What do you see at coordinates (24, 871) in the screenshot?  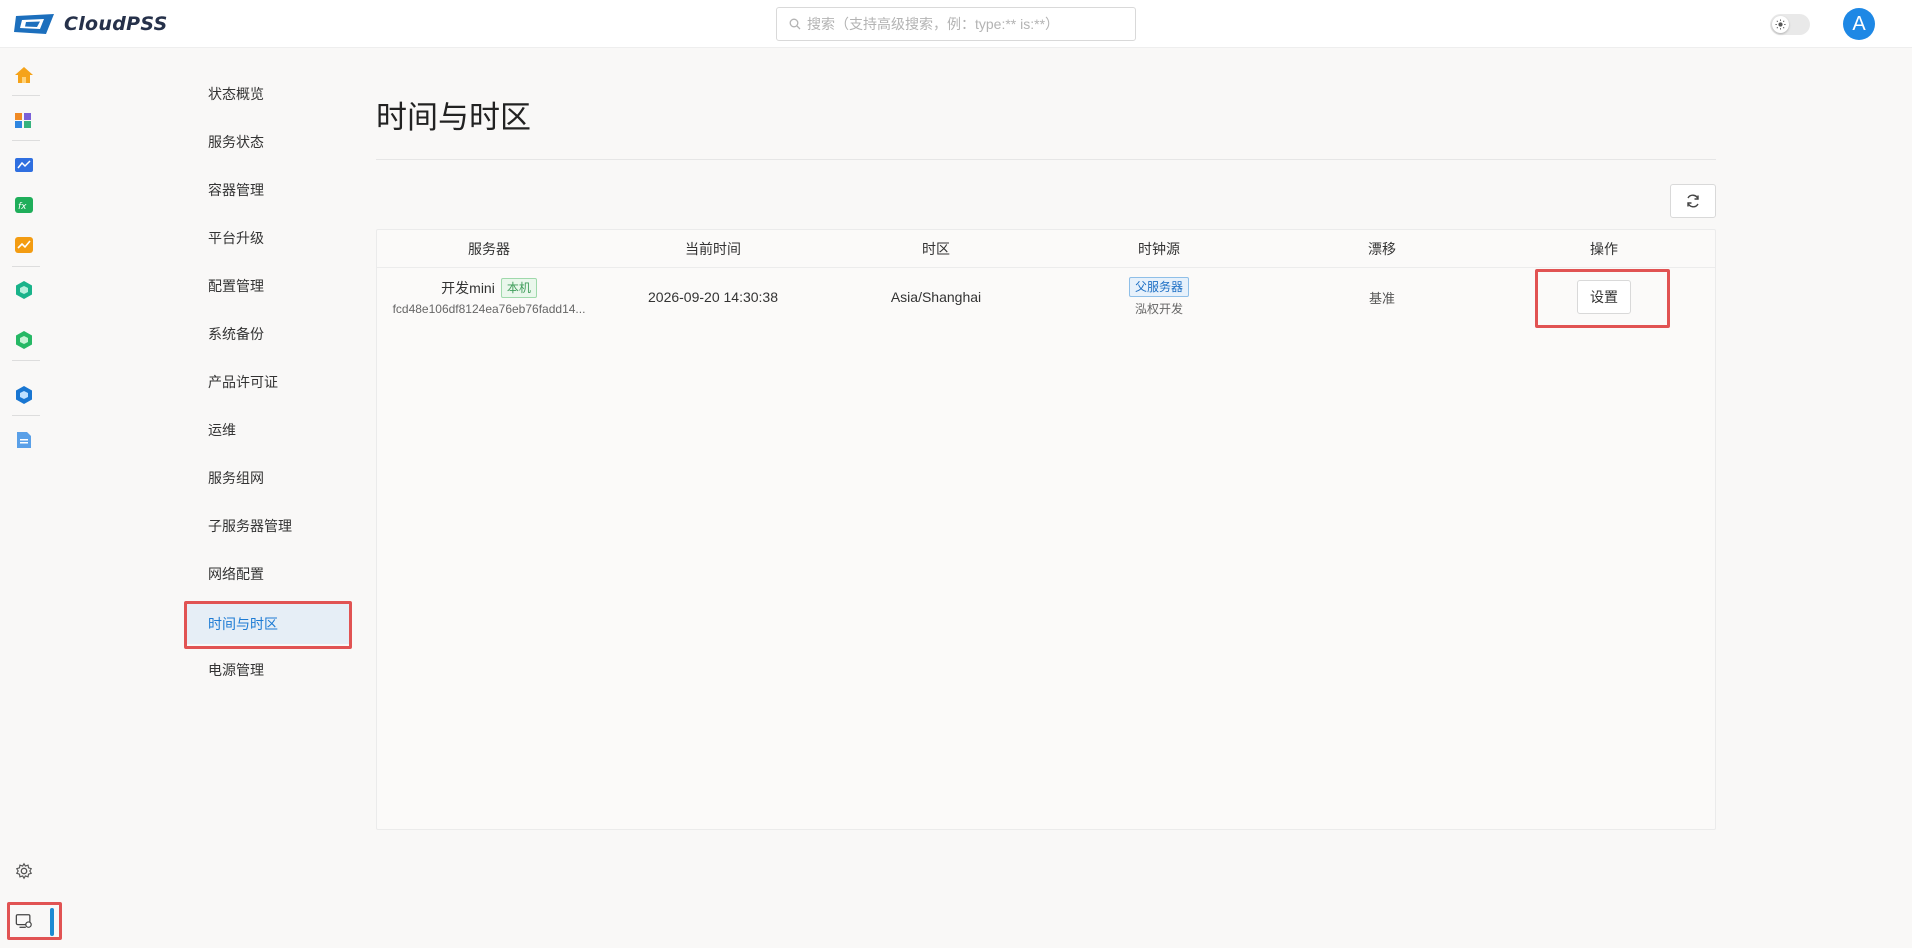 I see `settings-icon` at bounding box center [24, 871].